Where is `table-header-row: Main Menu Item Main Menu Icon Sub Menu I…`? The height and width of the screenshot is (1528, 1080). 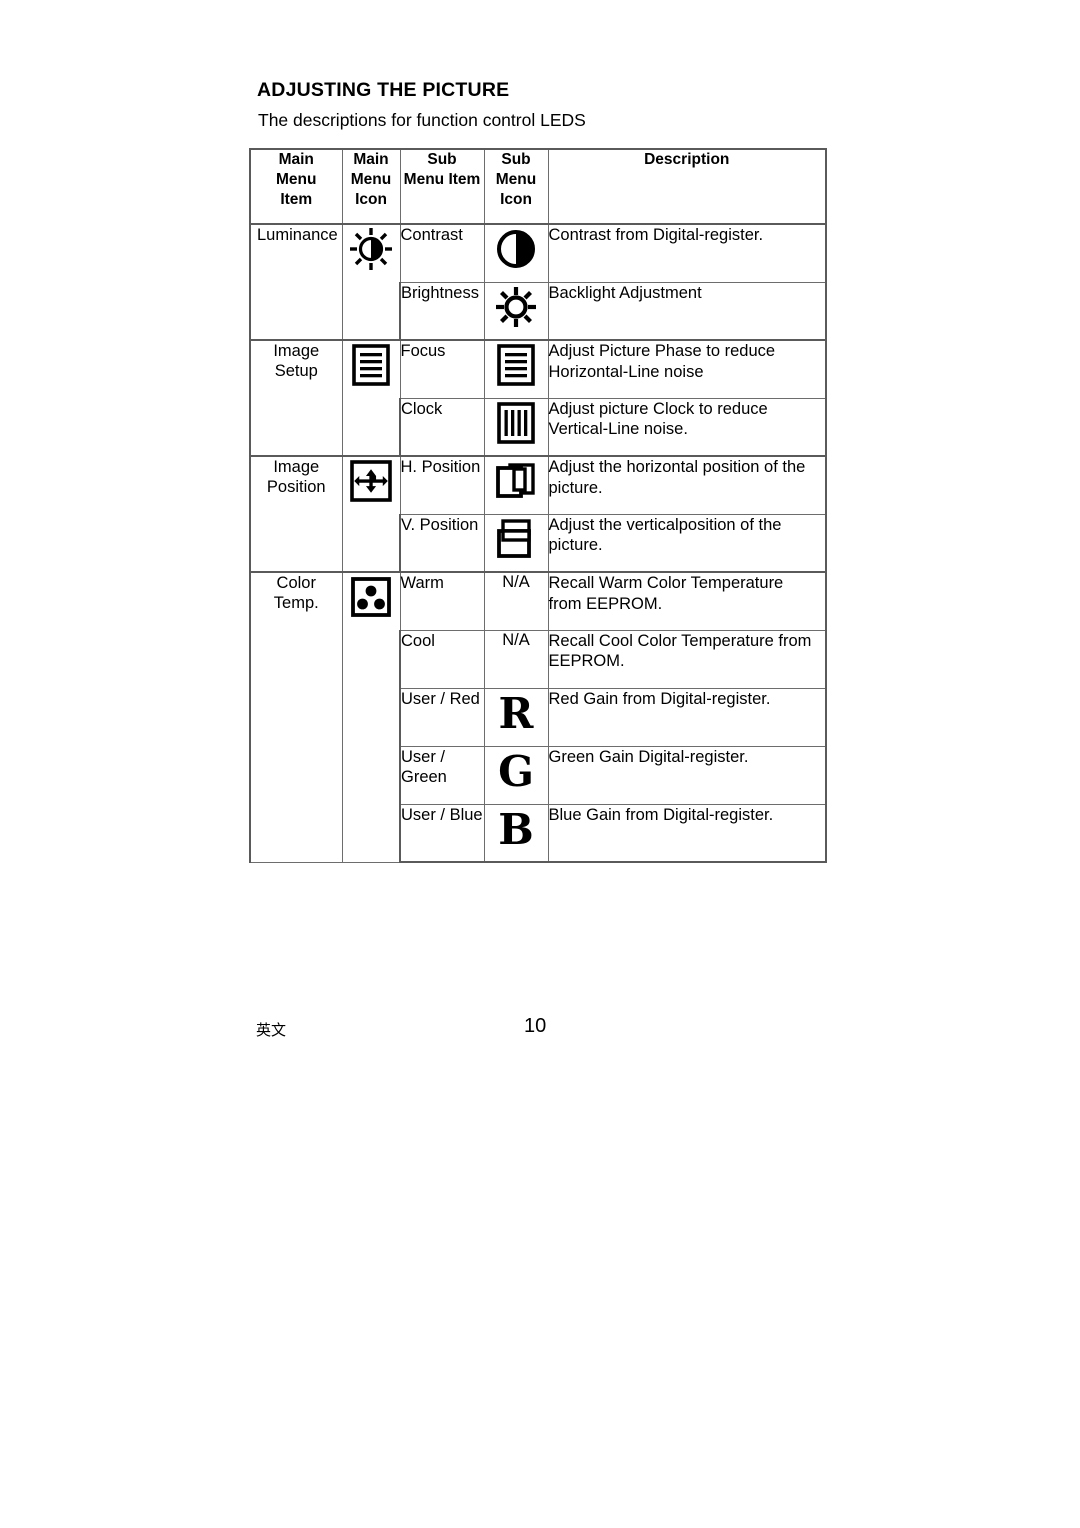
table-header-row: Main Menu Item Main Menu Icon Sub Menu I… is located at coordinates (538, 186).